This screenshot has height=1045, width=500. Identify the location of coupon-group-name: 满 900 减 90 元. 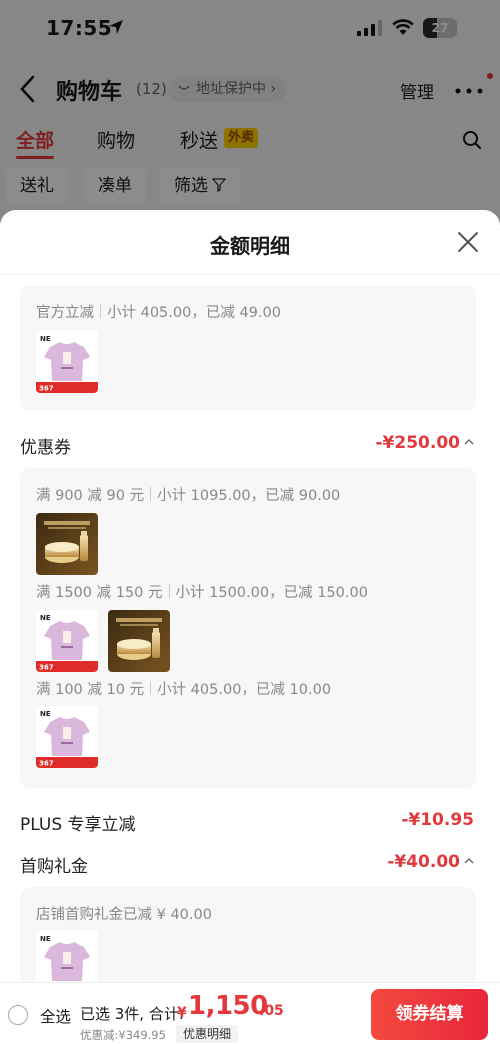
(90, 496).